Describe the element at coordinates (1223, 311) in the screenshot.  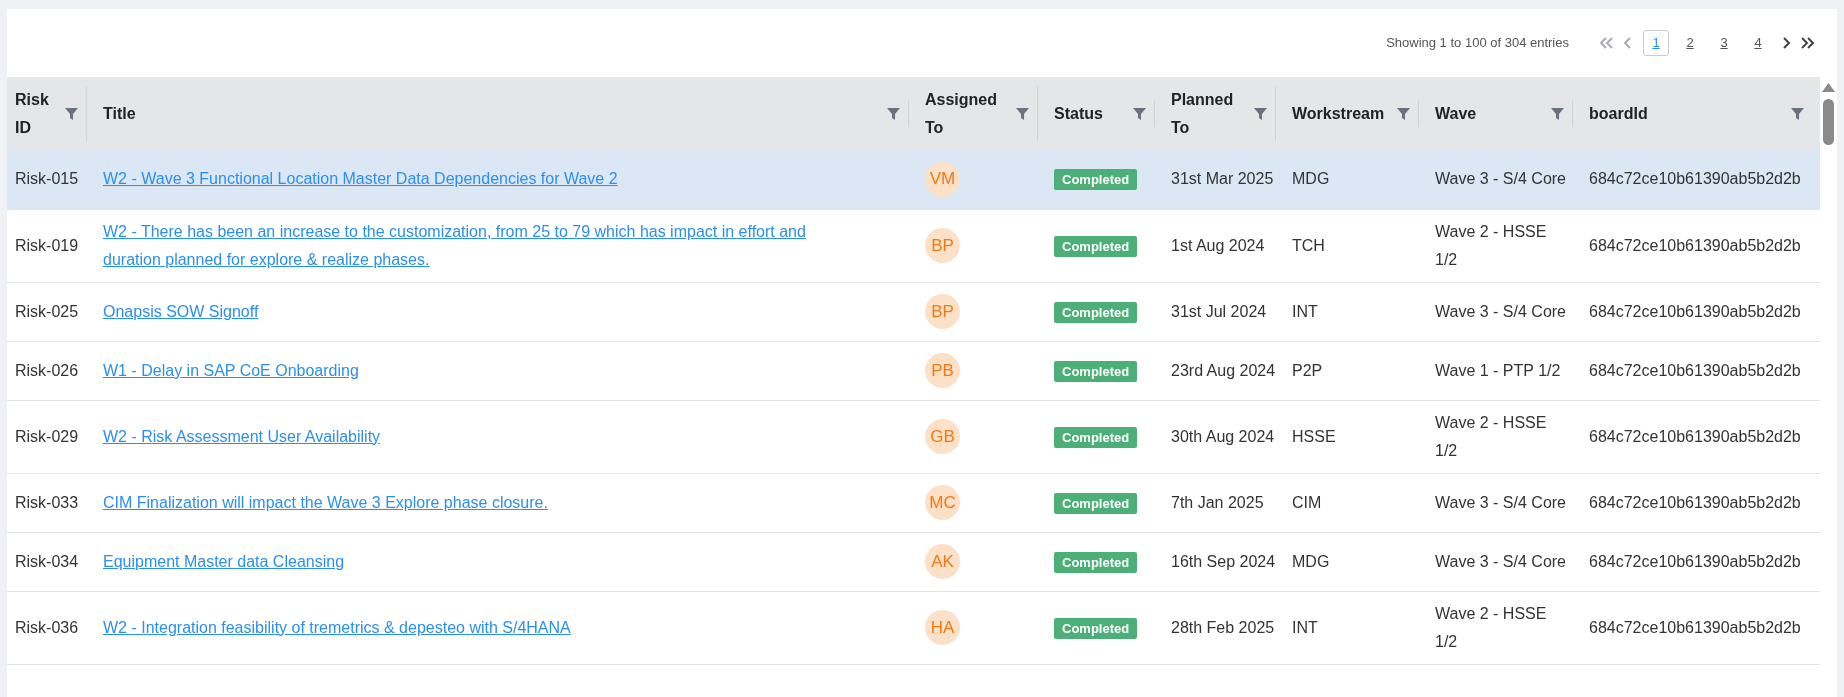
I see `date-cell: 31st Jul 2024` at that location.